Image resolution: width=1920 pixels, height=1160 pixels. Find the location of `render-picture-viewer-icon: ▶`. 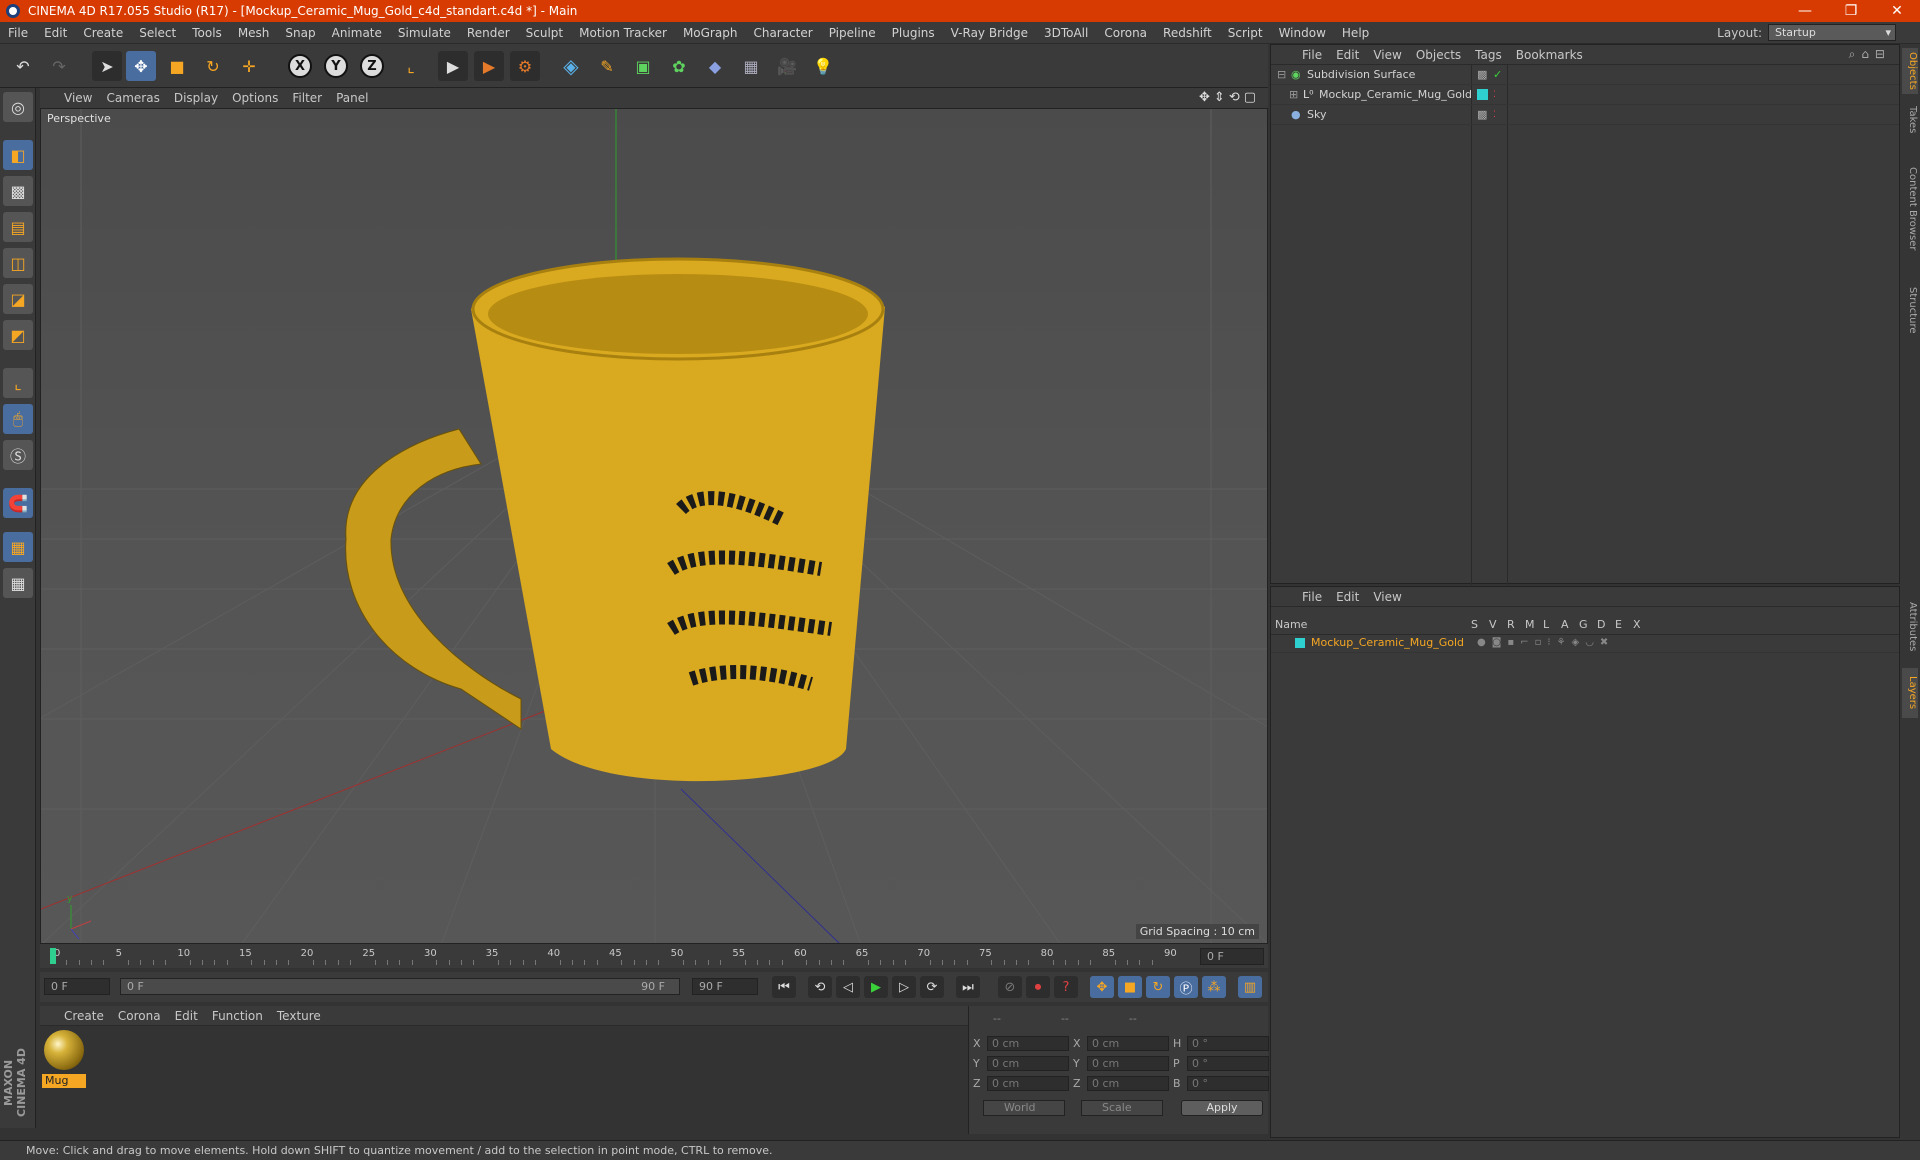

render-picture-viewer-icon: ▶ is located at coordinates (489, 66).